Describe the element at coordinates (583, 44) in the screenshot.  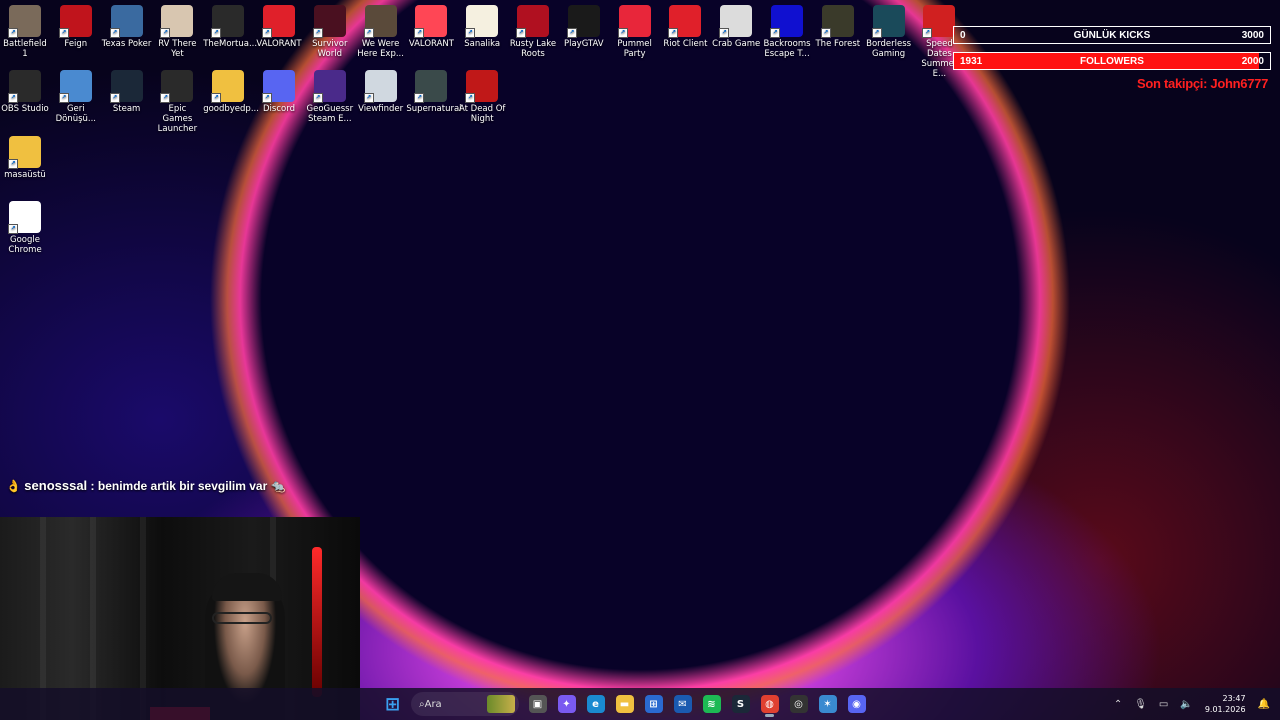
I see `desktop-shortcut-label: PlayGTAV` at that location.